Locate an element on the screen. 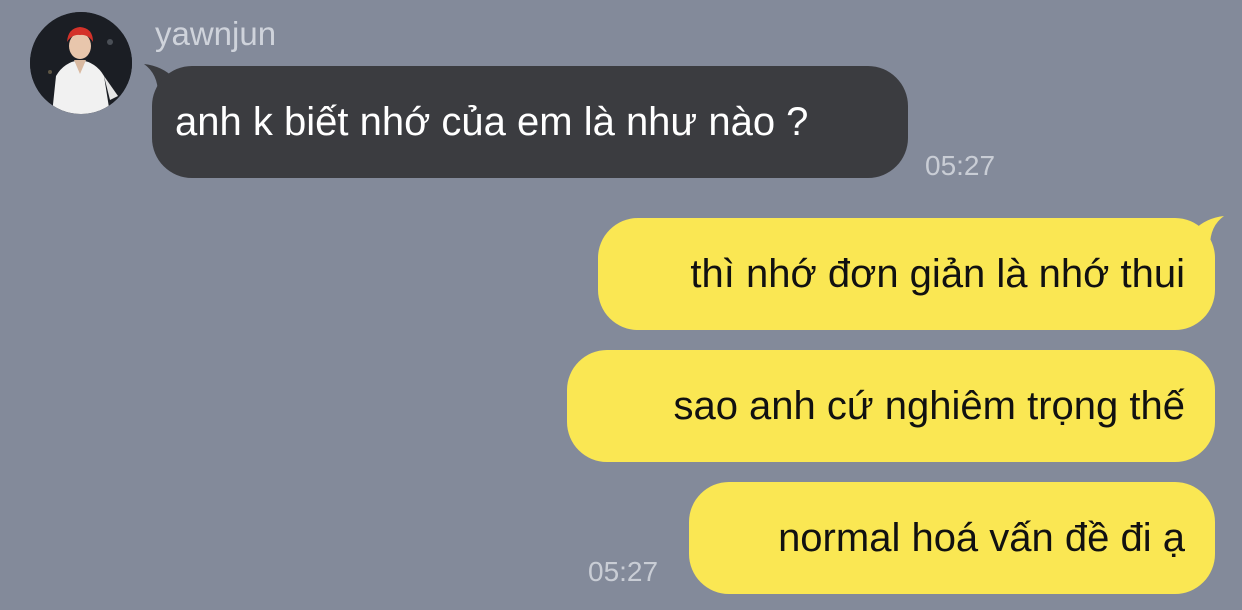 This screenshot has width=1242, height=610. incoming-message-bubble: anh k biết nhớ của em là như nào ? is located at coordinates (530, 122).